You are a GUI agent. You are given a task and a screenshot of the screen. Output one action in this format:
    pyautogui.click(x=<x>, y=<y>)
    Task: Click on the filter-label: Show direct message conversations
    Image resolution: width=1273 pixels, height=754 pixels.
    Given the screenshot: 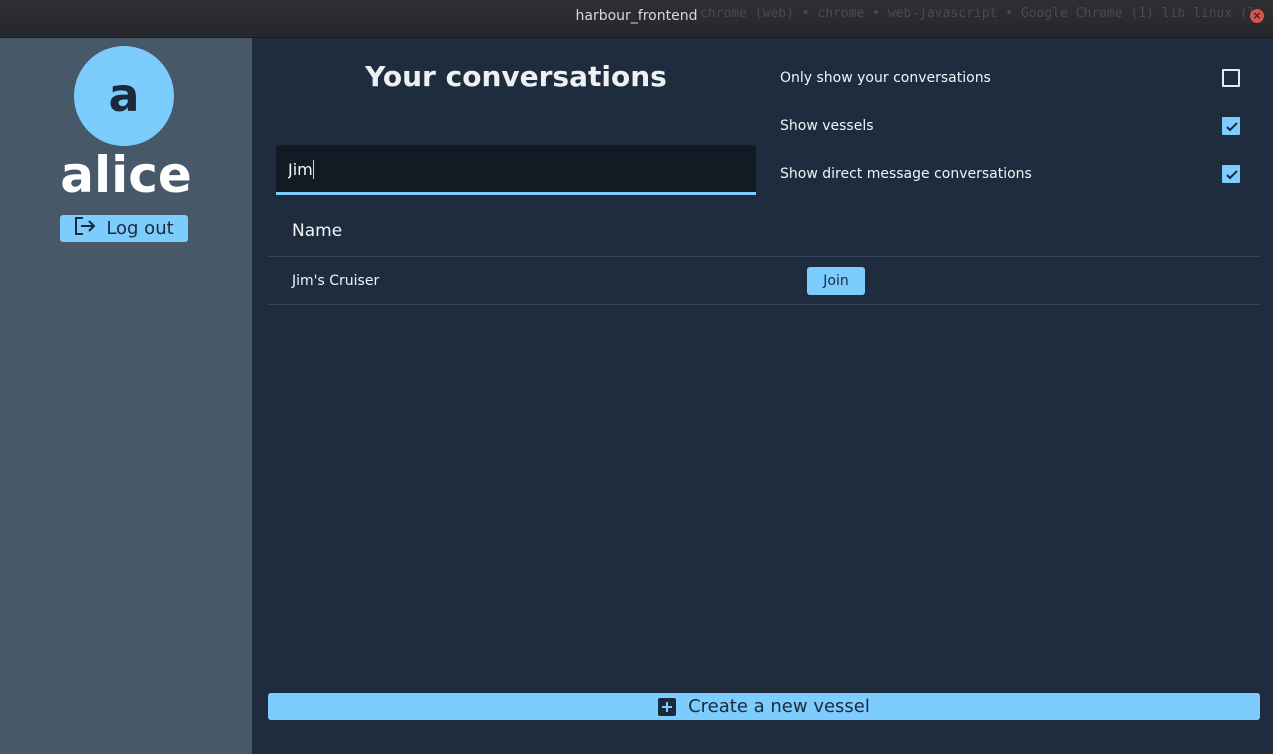 What is the action you would take?
    pyautogui.click(x=906, y=174)
    